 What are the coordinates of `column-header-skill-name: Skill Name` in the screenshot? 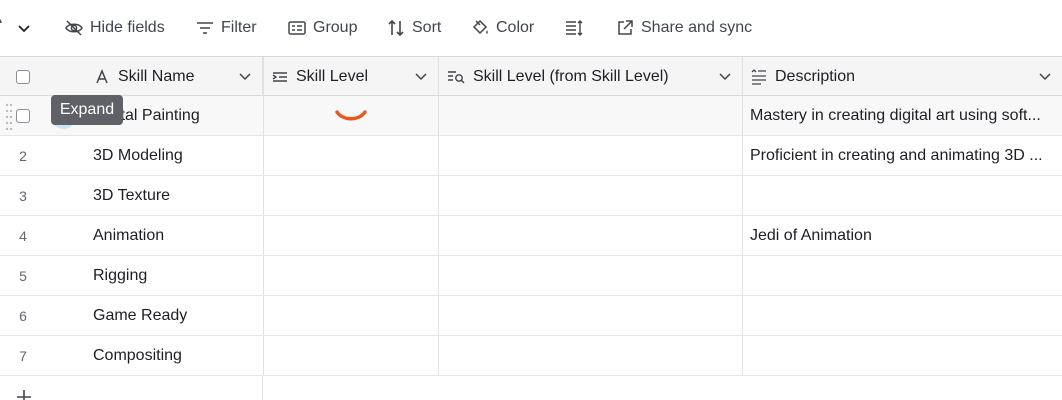 It's located at (175, 76).